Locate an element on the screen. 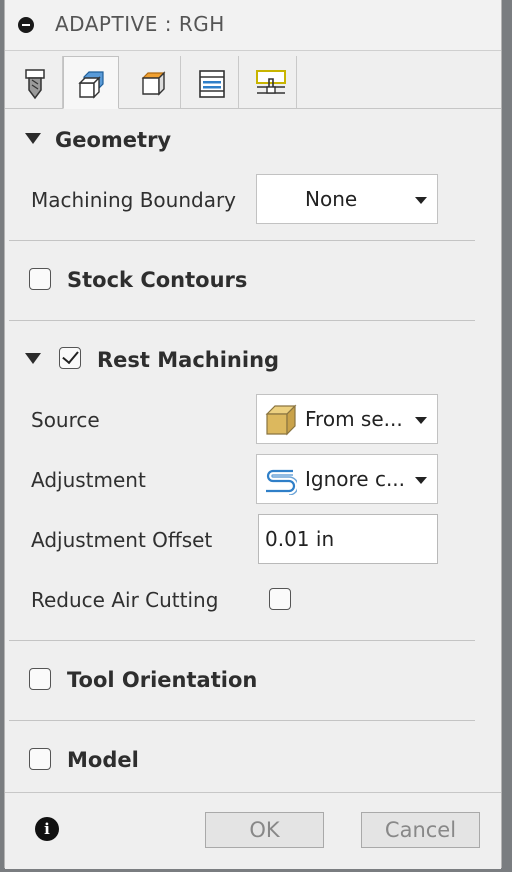 Image resolution: width=512 pixels, height=872 pixels. section-stock-contours-title: Stock Contours is located at coordinates (157, 280).